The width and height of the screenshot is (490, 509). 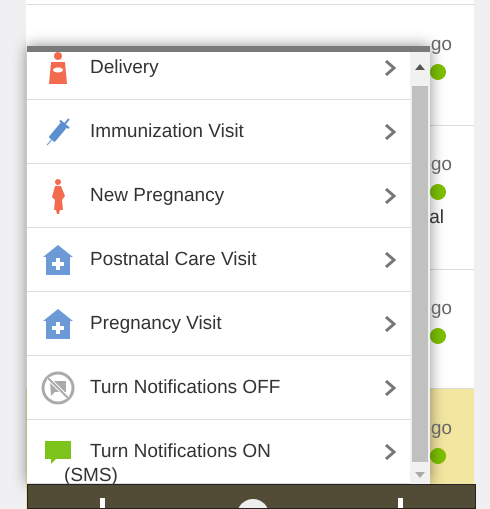 I want to click on menu-item-label: Turn Notifications ON, so click(x=181, y=451).